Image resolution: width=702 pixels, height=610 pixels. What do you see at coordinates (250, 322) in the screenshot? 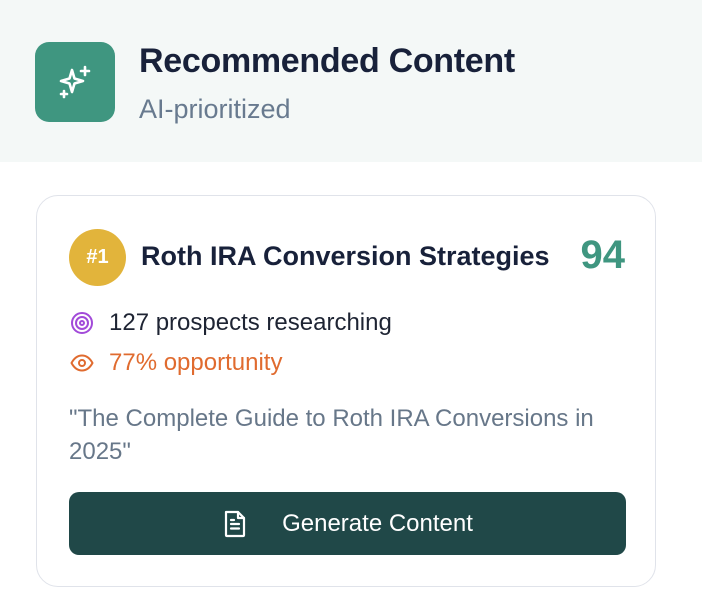
I see `prospects-text: 127 prospects researching` at bounding box center [250, 322].